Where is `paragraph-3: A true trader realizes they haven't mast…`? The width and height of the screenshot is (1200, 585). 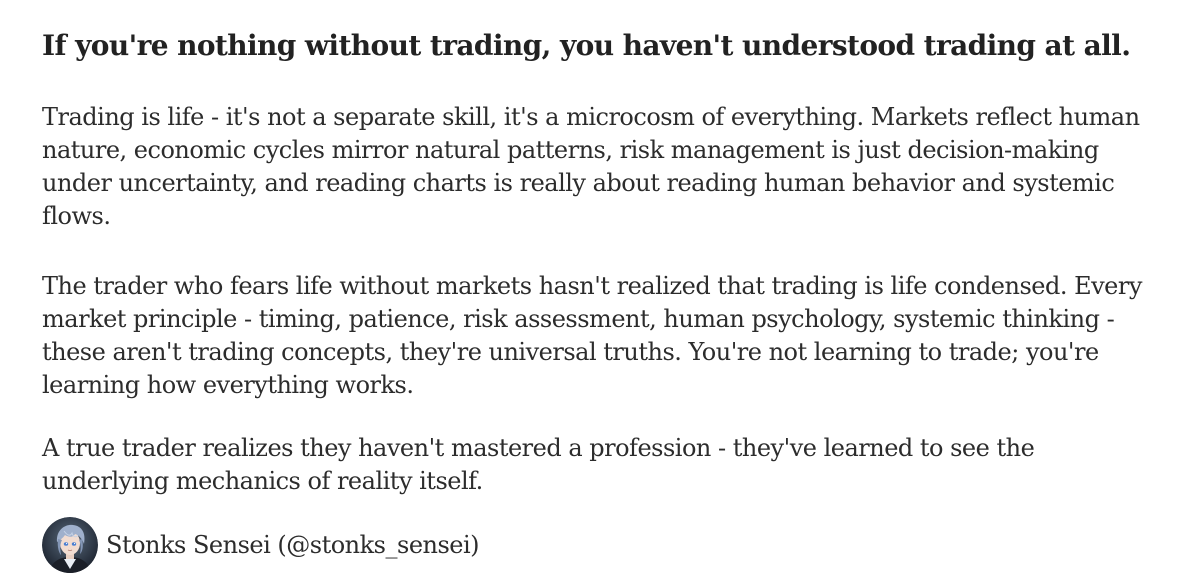
paragraph-3: A true trader realizes they haven't mast… is located at coordinates (538, 464).